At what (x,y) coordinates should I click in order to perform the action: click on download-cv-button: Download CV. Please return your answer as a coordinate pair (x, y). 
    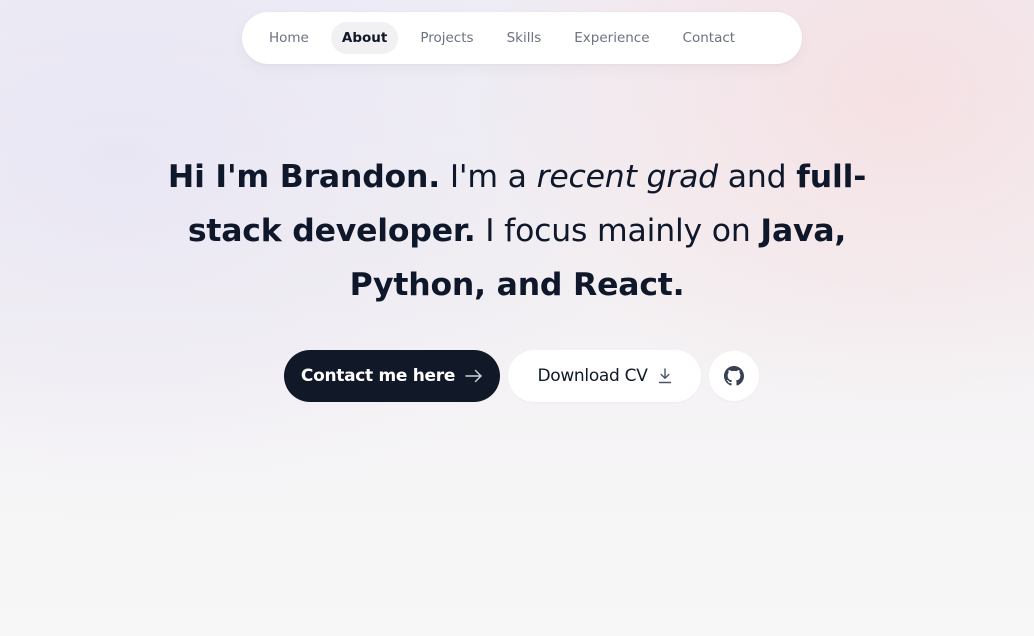
    Looking at the image, I should click on (604, 376).